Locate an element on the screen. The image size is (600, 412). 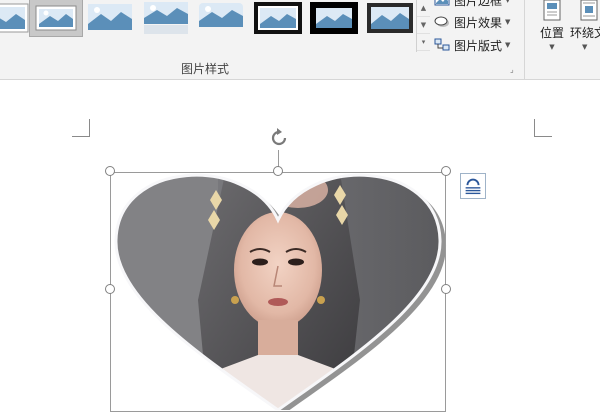
margin-corner-marker-right is located at coordinates (543, 128).